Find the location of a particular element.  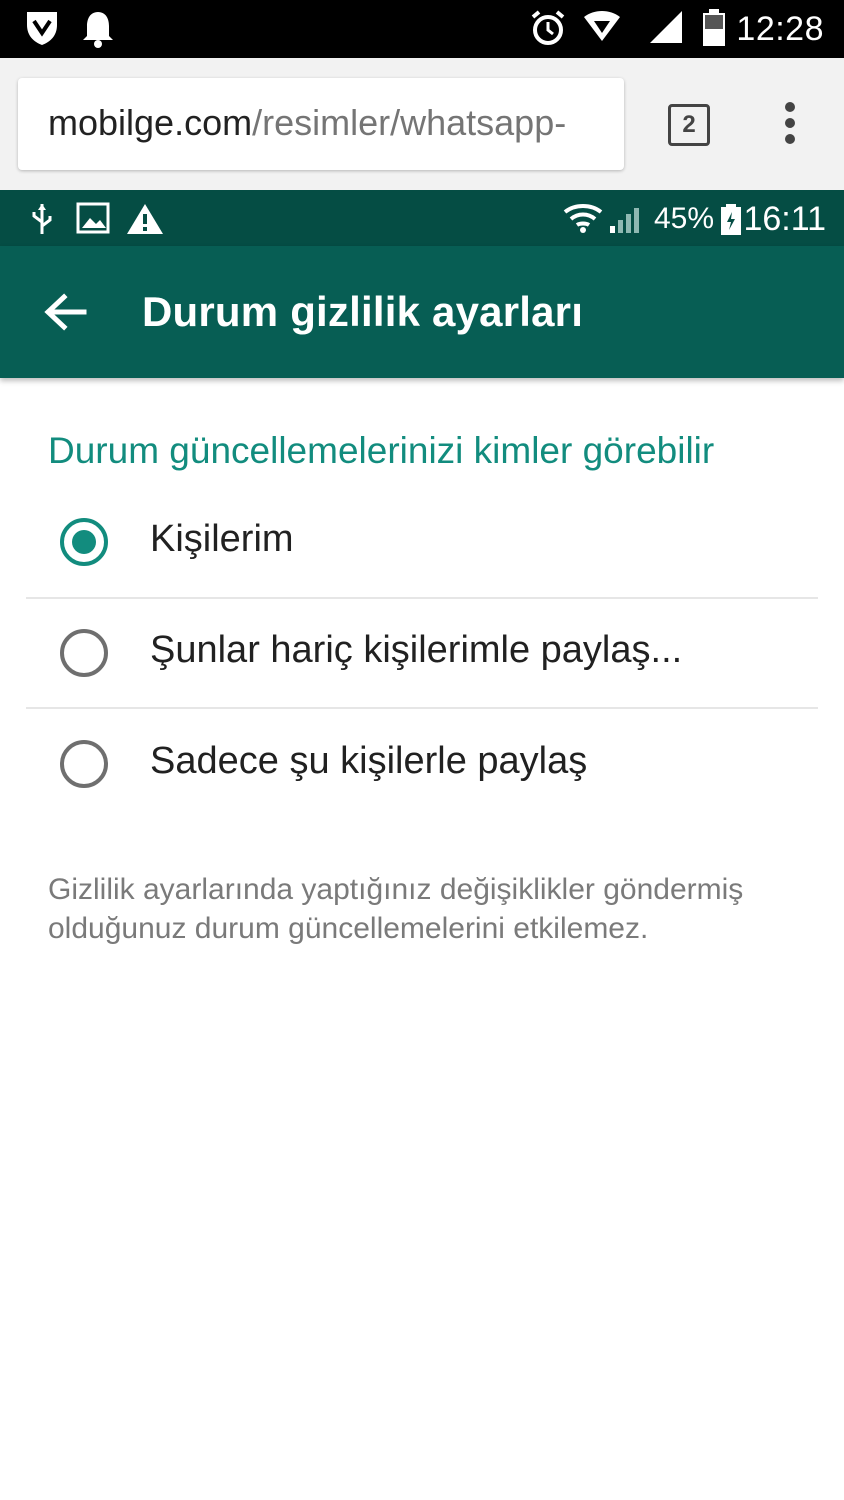

alarm-icon is located at coordinates (548, 30).